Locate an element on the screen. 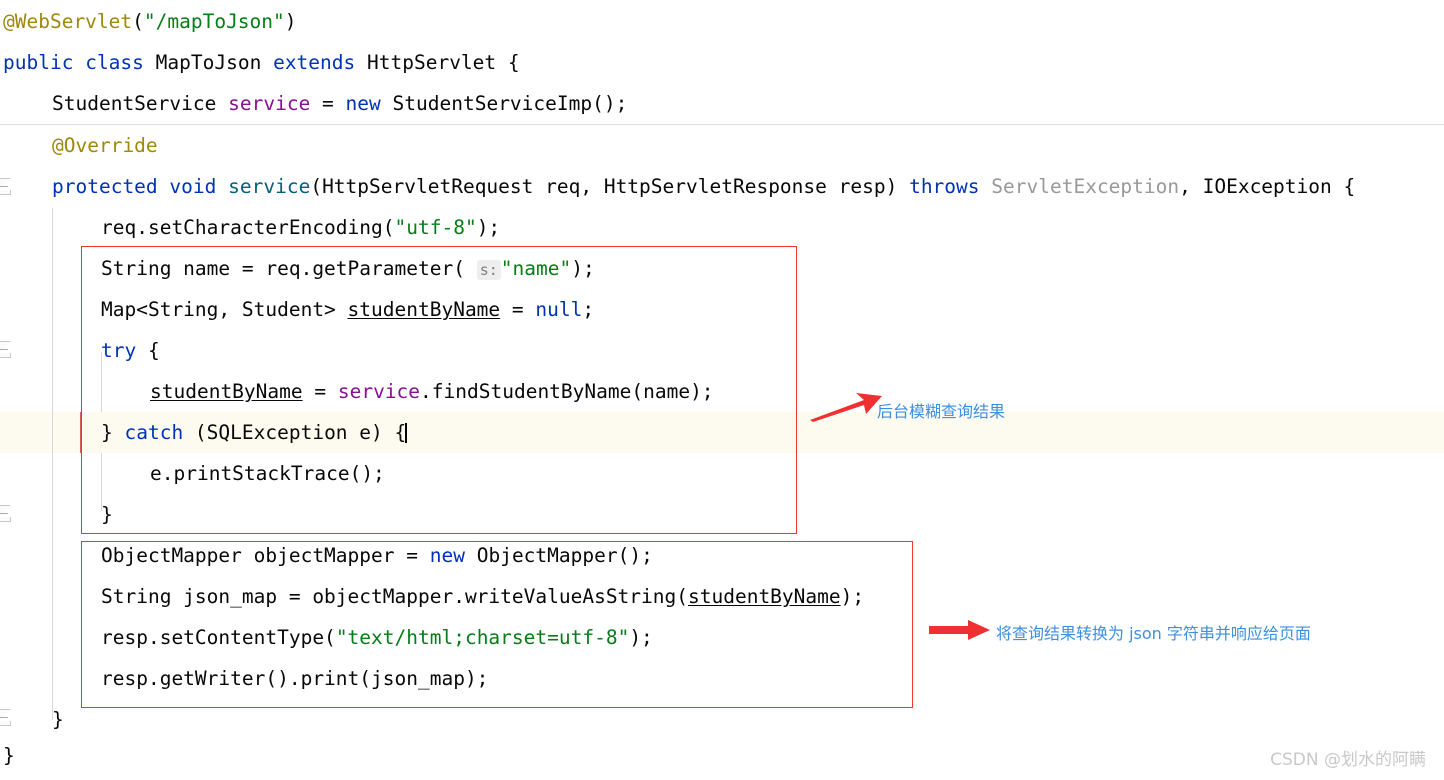 Image resolution: width=1444 pixels, height=780 pixels. string-path: "/mapToJson" is located at coordinates (214, 21).